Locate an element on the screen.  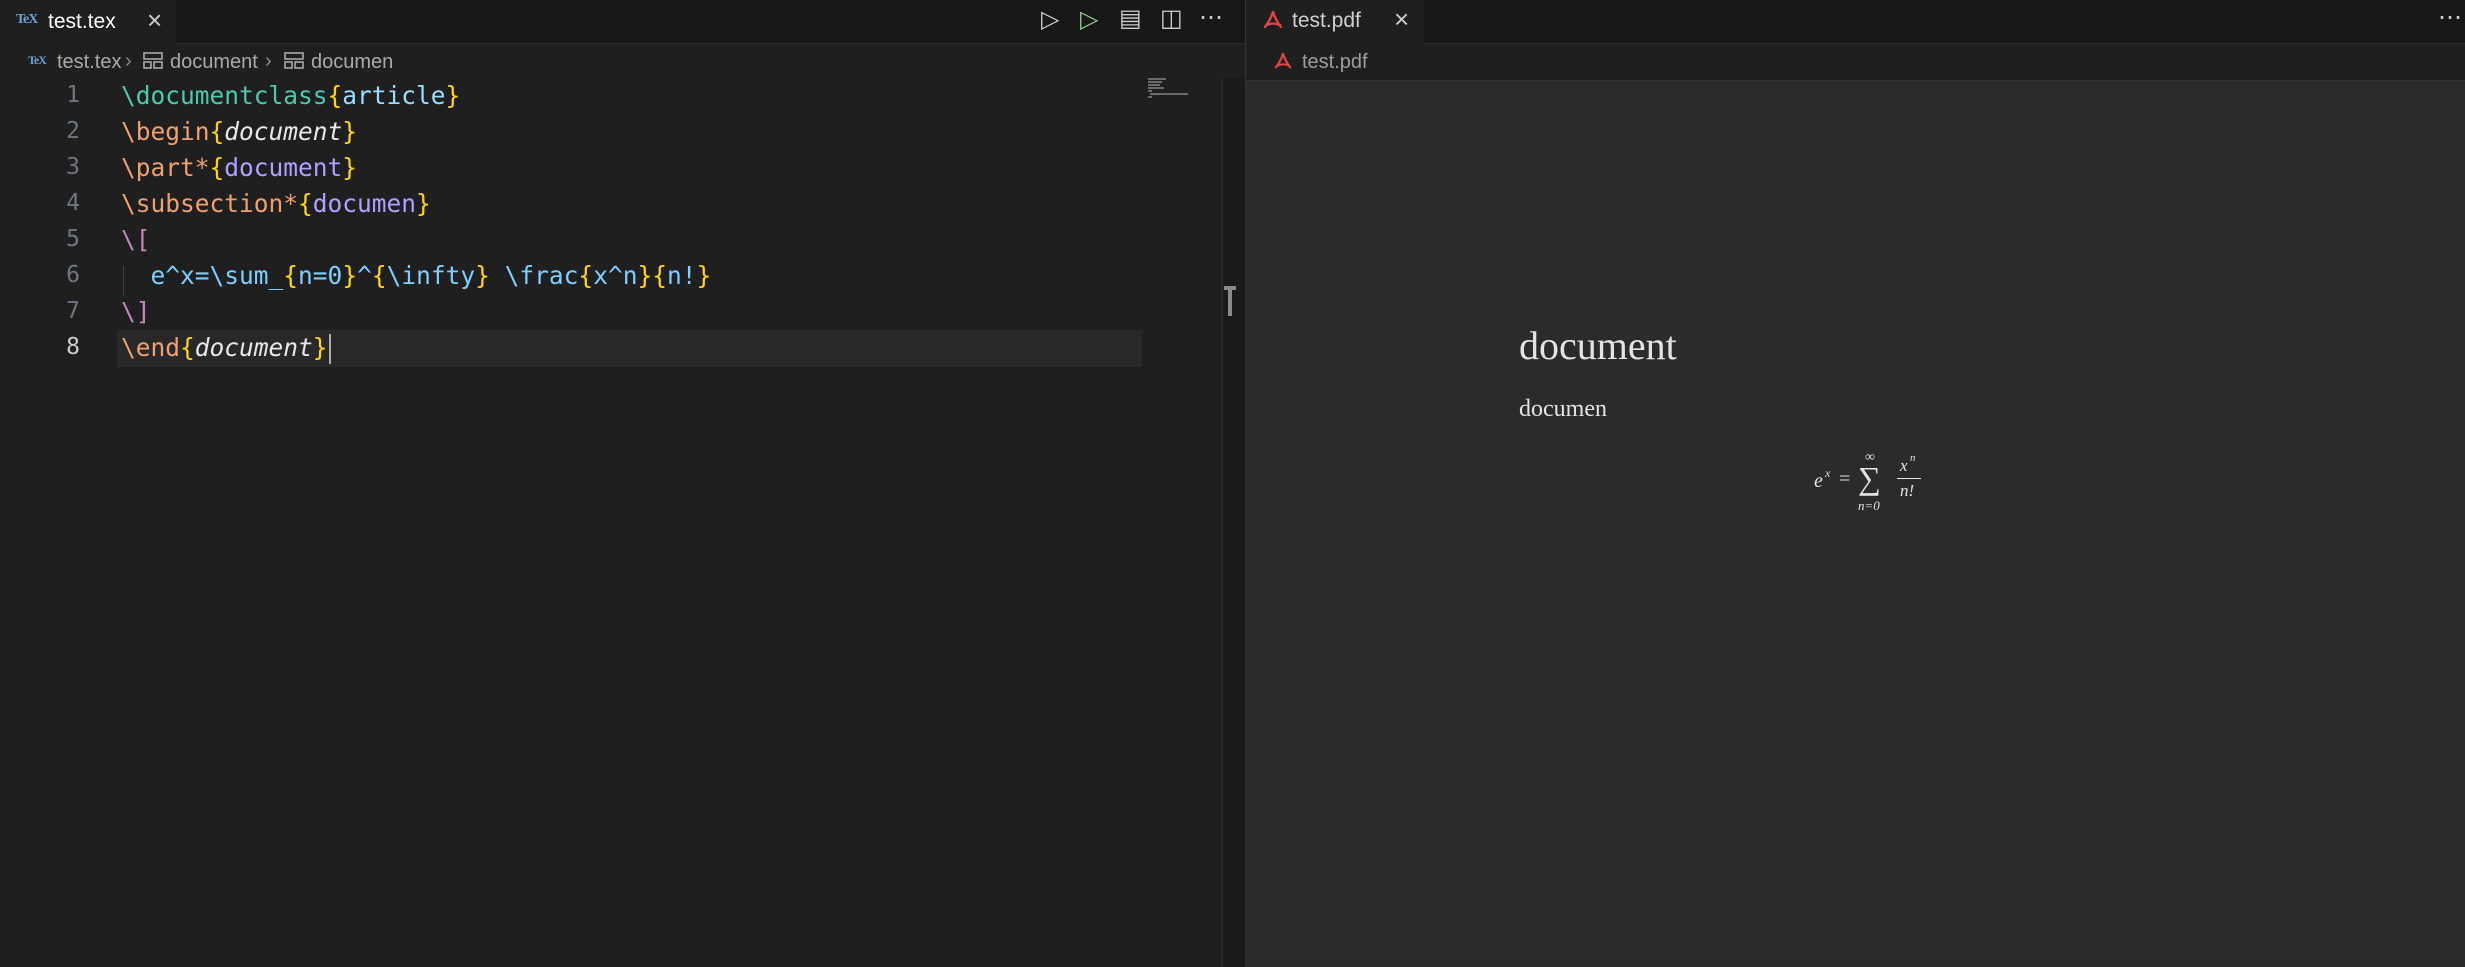
breadcrumb: TeX test.tex › document › documen is located at coordinates (610, 62).